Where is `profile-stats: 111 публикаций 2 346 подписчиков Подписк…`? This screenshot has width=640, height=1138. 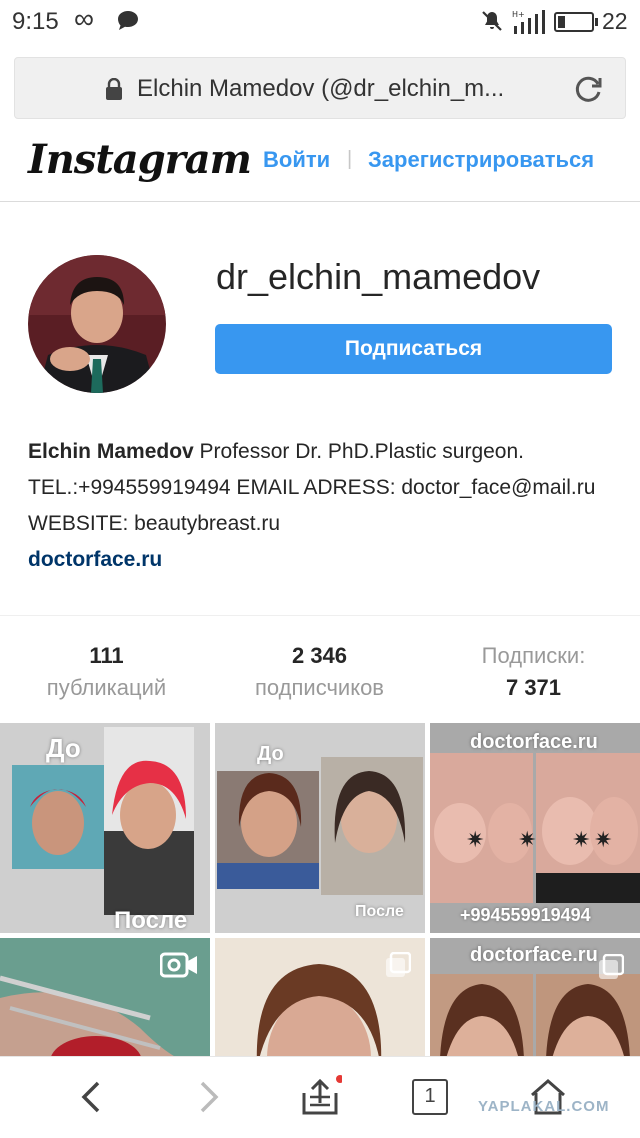
profile-stats: 111 публикаций 2 346 подписчиков Подписк… is located at coordinates (320, 669).